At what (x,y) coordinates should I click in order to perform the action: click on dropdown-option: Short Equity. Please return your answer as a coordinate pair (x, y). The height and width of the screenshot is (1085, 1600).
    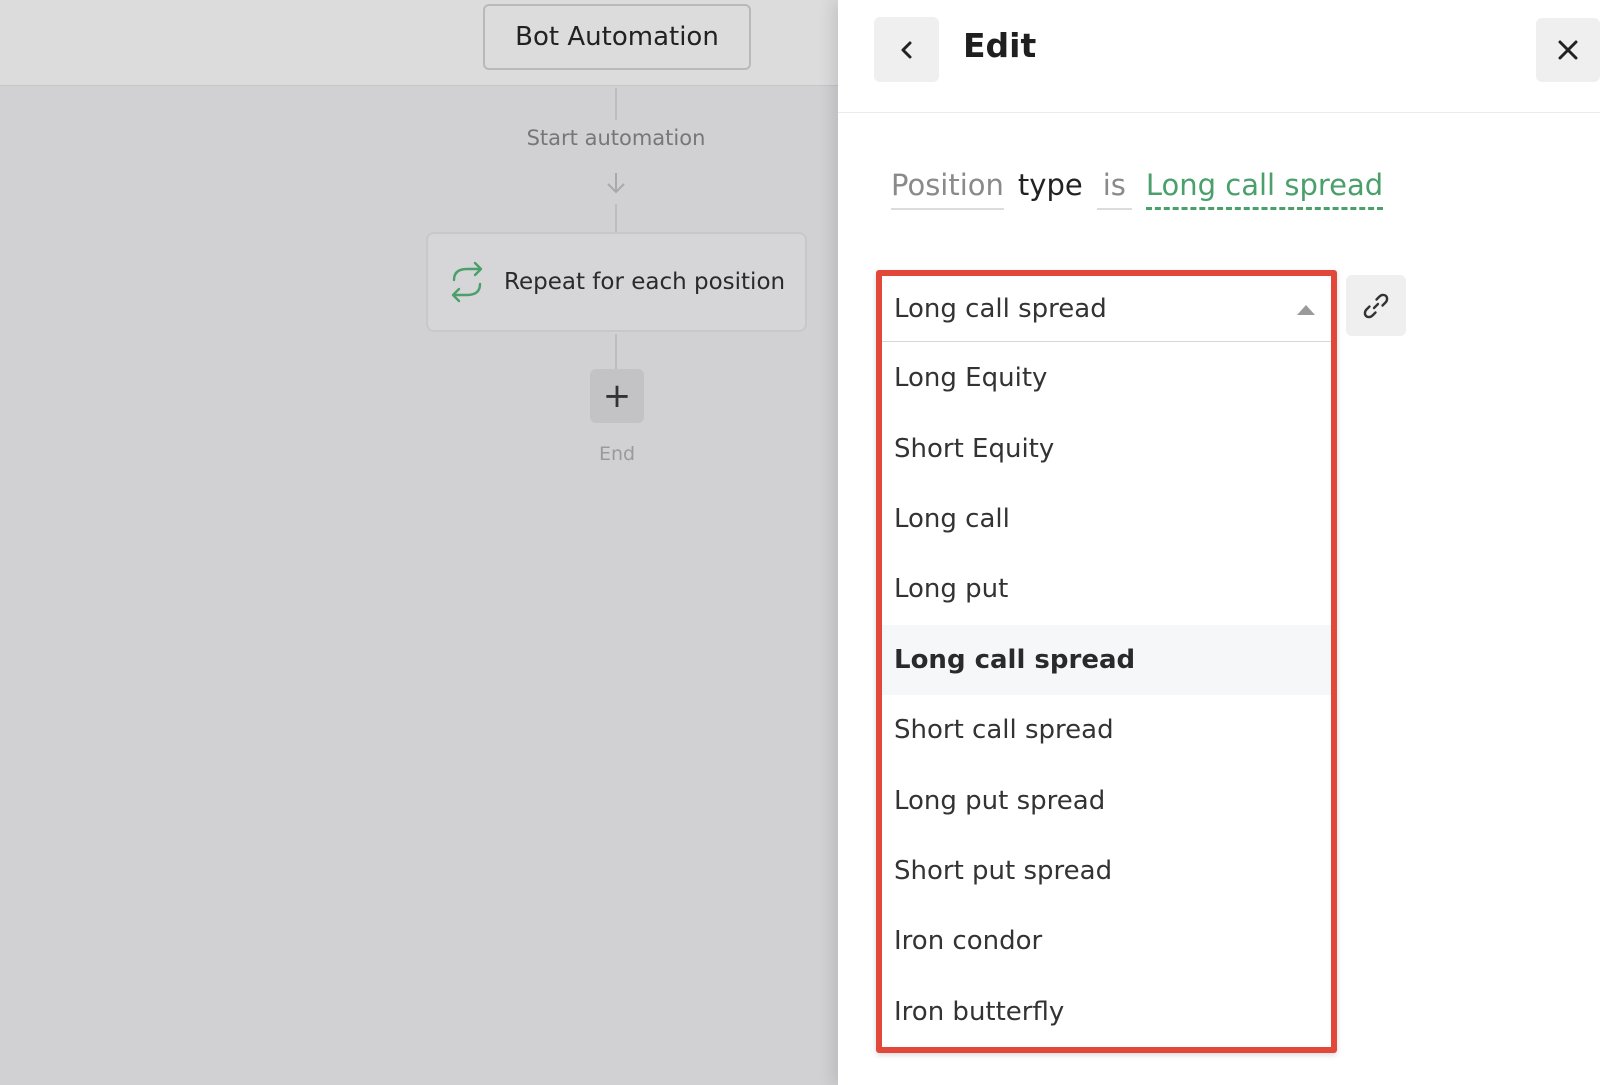
    Looking at the image, I should click on (1106, 448).